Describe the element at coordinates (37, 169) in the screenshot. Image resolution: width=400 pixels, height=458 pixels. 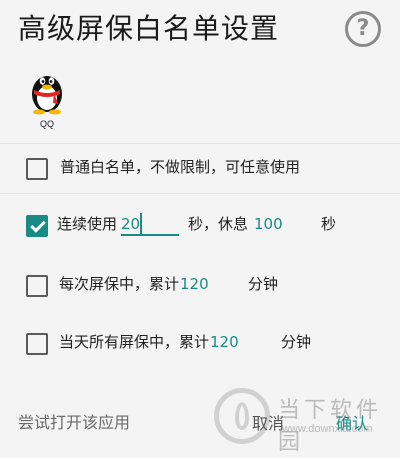
I see `checkbox-normal` at that location.